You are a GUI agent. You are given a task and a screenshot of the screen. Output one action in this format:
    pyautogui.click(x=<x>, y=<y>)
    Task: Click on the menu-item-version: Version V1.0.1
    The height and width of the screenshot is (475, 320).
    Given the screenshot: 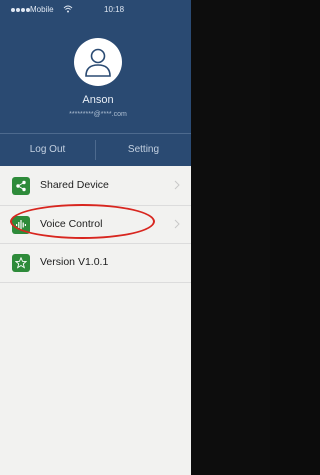 What is the action you would take?
    pyautogui.click(x=95, y=263)
    